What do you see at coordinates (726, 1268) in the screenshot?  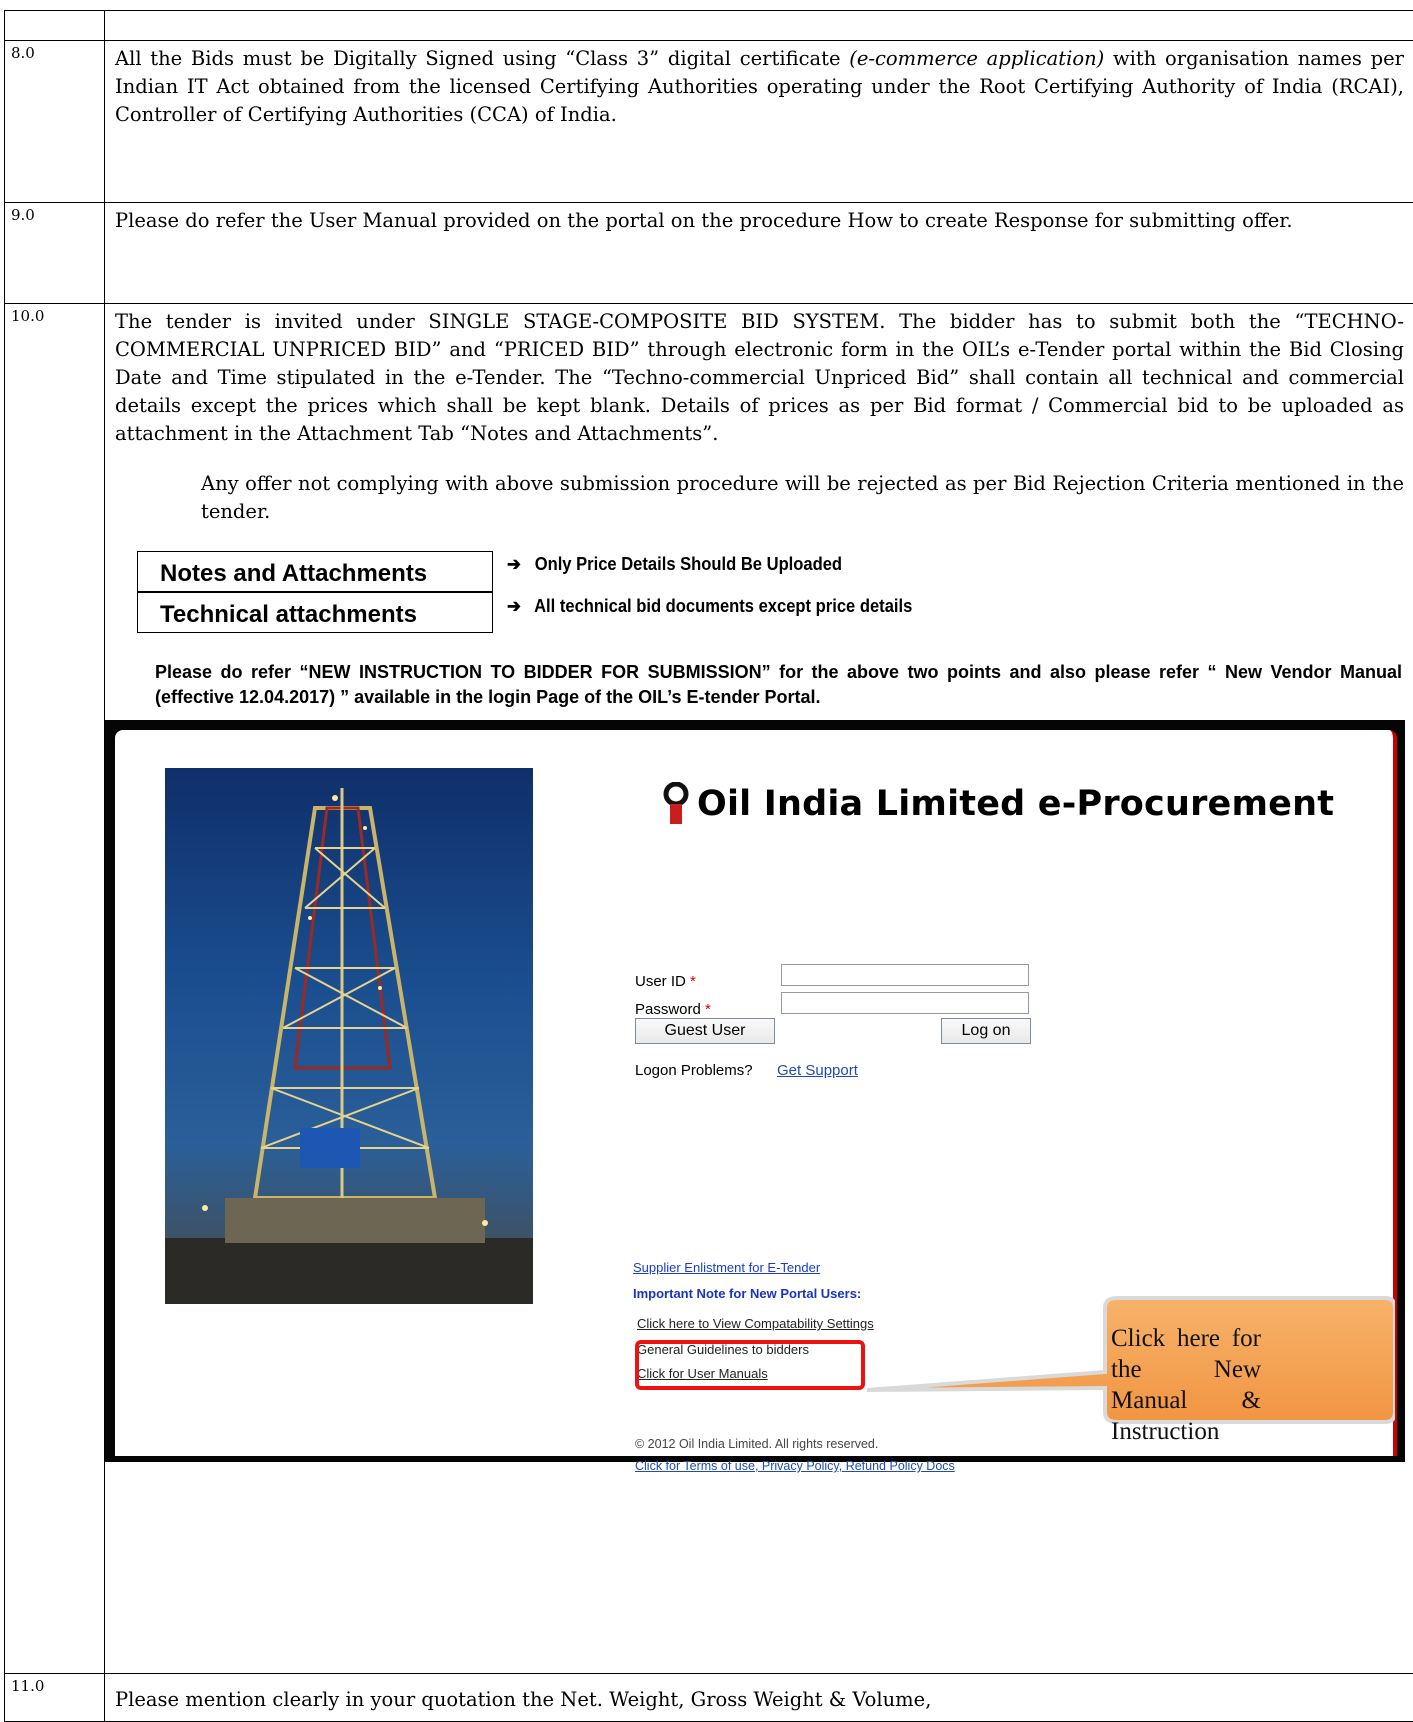 I see `supplier-enlistment-link: Supplier Enlistment for E-Tender` at bounding box center [726, 1268].